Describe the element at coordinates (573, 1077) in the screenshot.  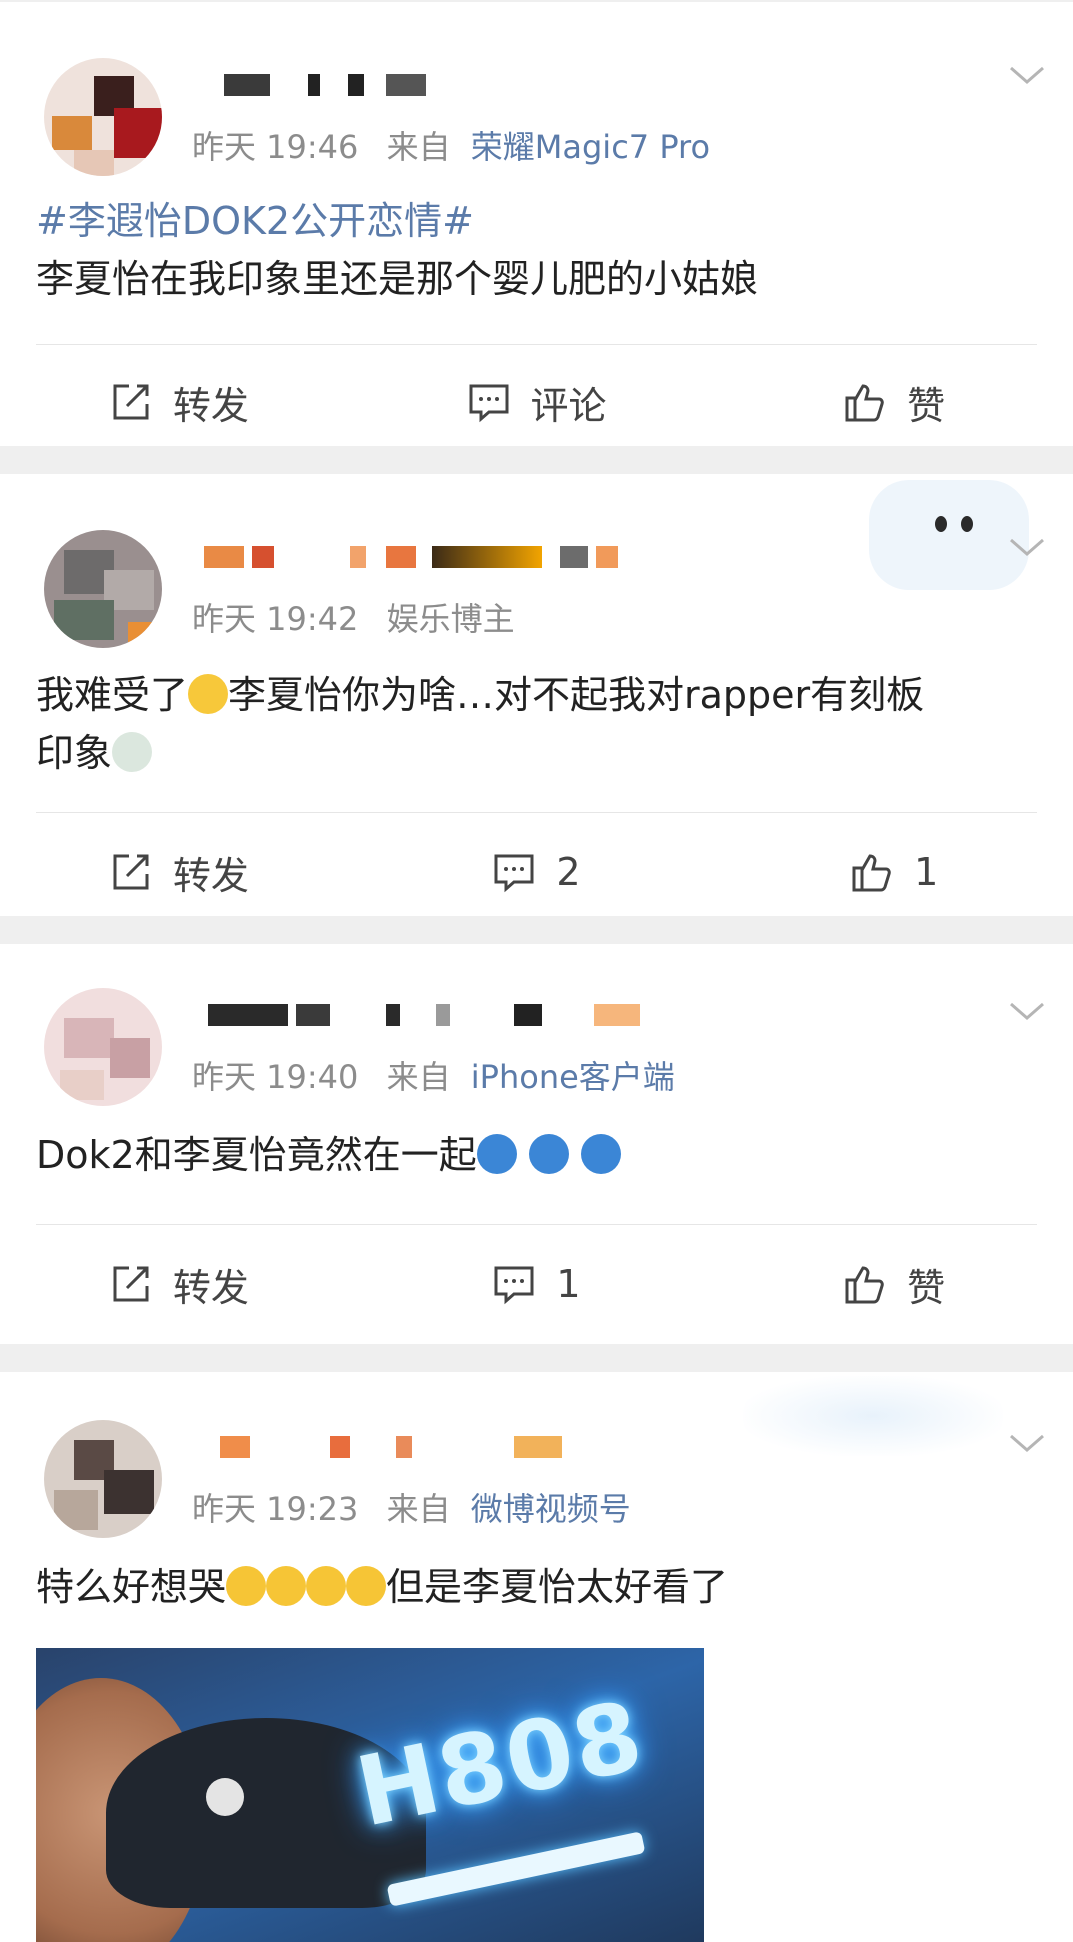
I see `post-source: iPhone客户端` at that location.